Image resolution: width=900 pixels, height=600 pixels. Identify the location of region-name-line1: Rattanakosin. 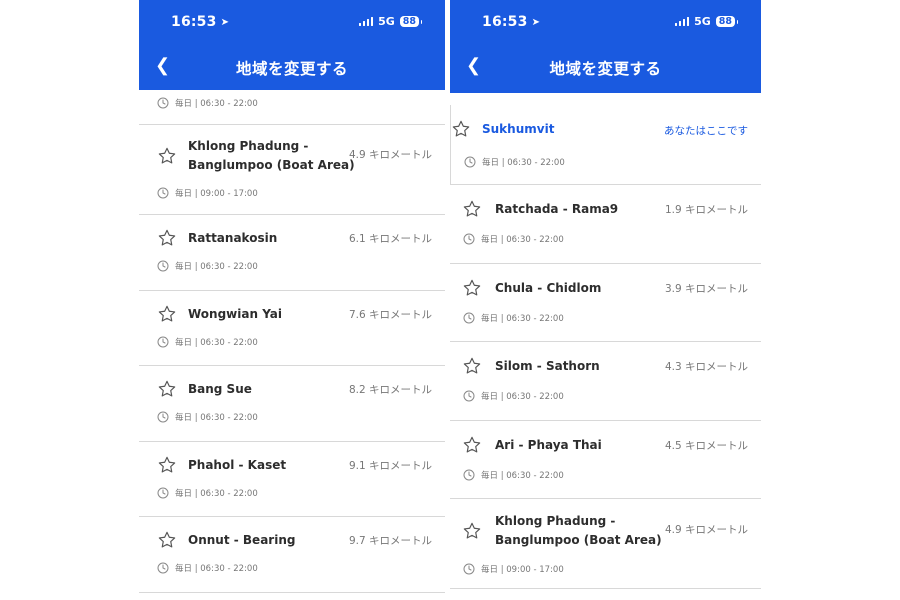
(233, 238).